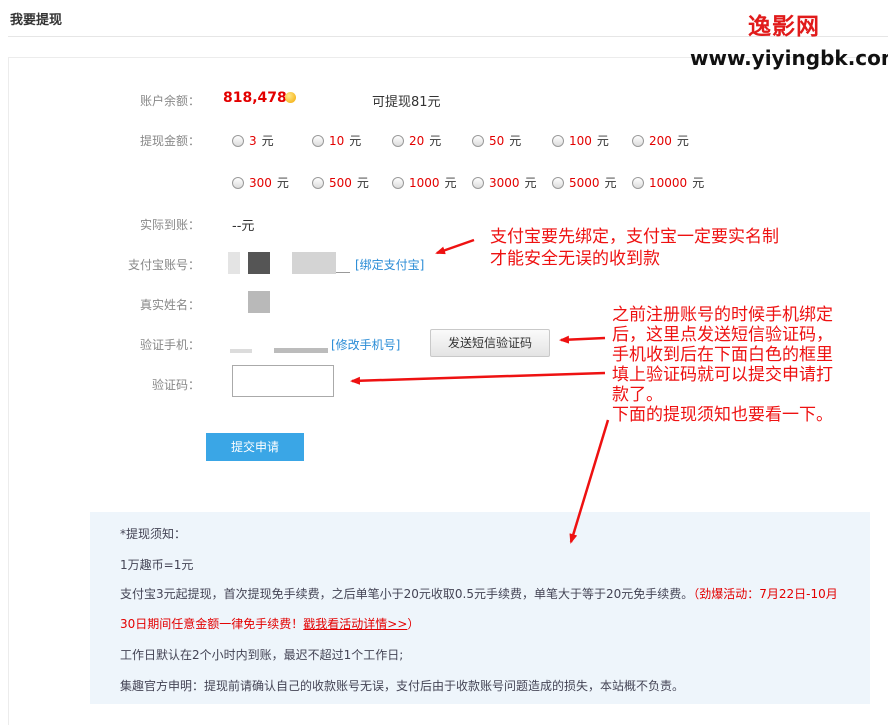  What do you see at coordinates (255, 447) in the screenshot?
I see `submit-button: 提交申请` at bounding box center [255, 447].